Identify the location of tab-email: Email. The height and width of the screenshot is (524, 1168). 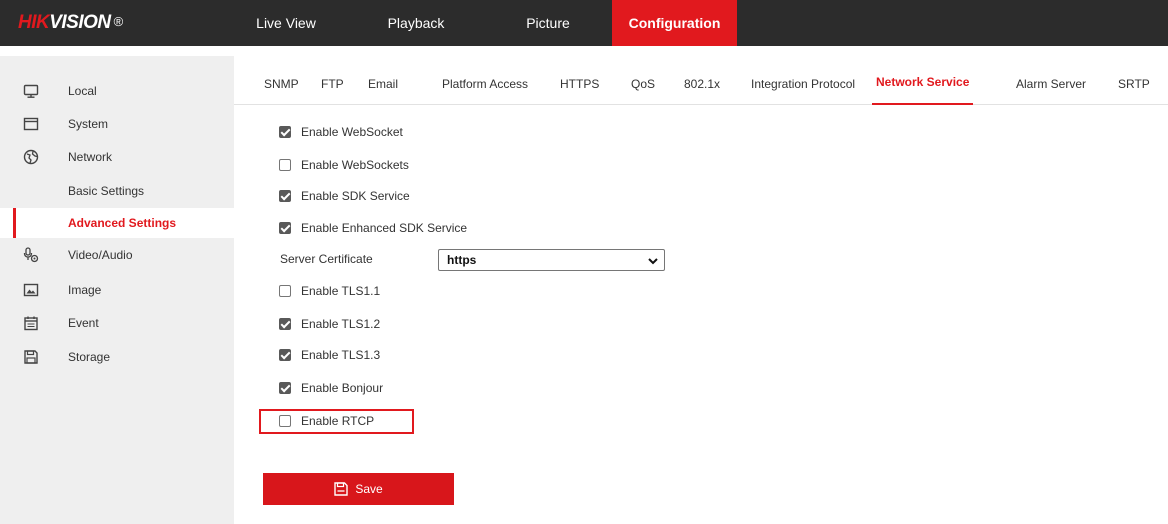
(383, 80).